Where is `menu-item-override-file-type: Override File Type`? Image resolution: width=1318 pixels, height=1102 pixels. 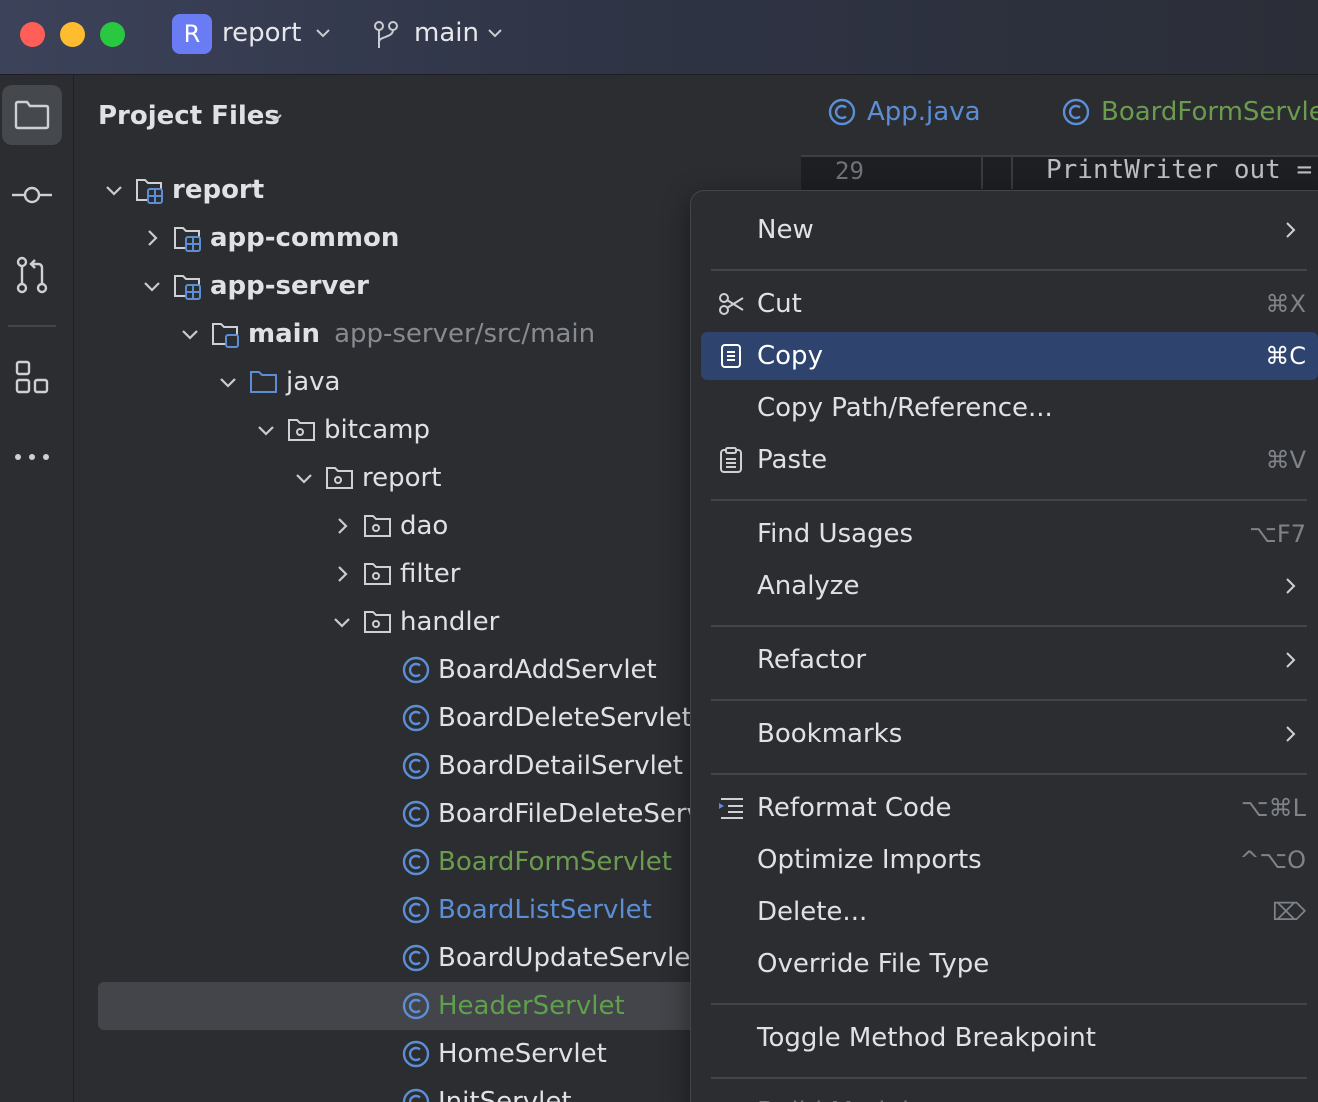 menu-item-override-file-type: Override File Type is located at coordinates (1009, 964).